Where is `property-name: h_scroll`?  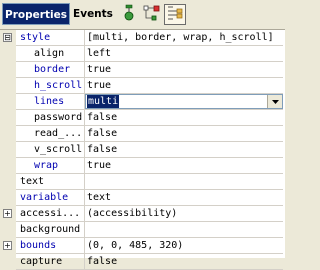 property-name: h_scroll is located at coordinates (58, 85).